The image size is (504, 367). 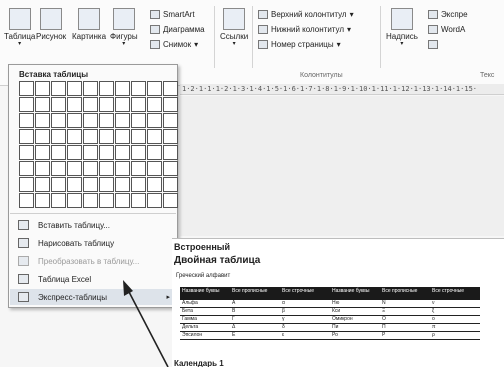 What do you see at coordinates (402, 27) in the screenshot?
I see `textbox-button: Надпись ▾` at bounding box center [402, 27].